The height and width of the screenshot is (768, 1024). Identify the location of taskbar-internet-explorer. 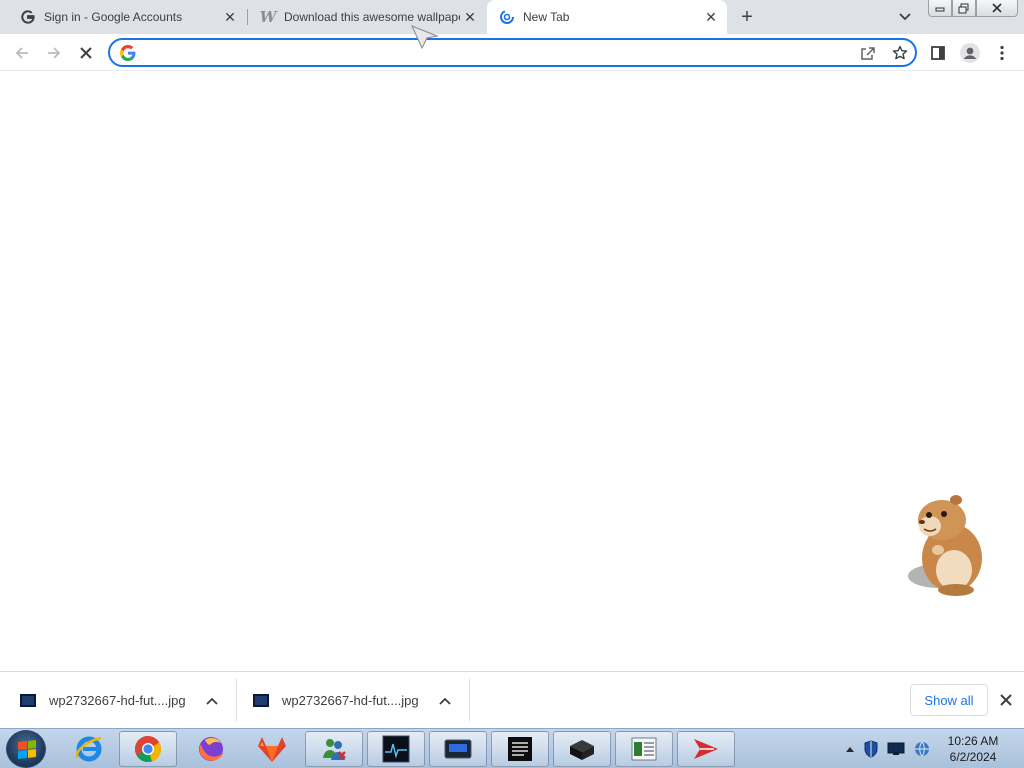
(89, 749).